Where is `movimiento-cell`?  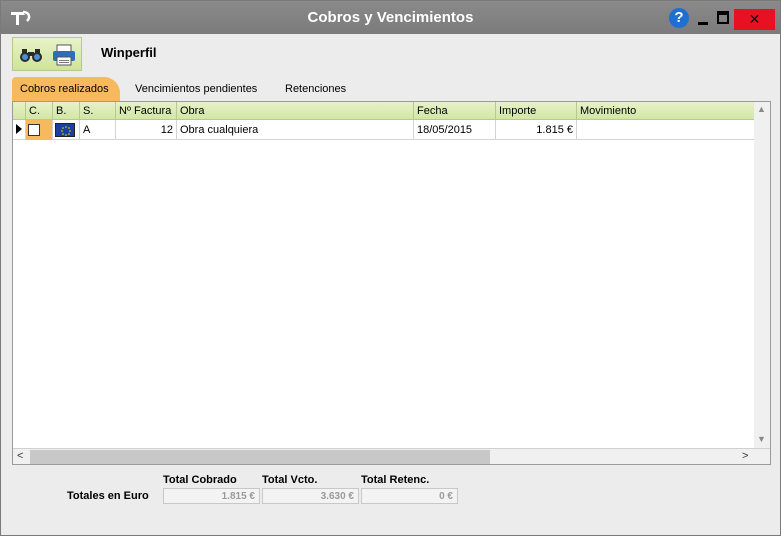
movimiento-cell is located at coordinates (665, 130).